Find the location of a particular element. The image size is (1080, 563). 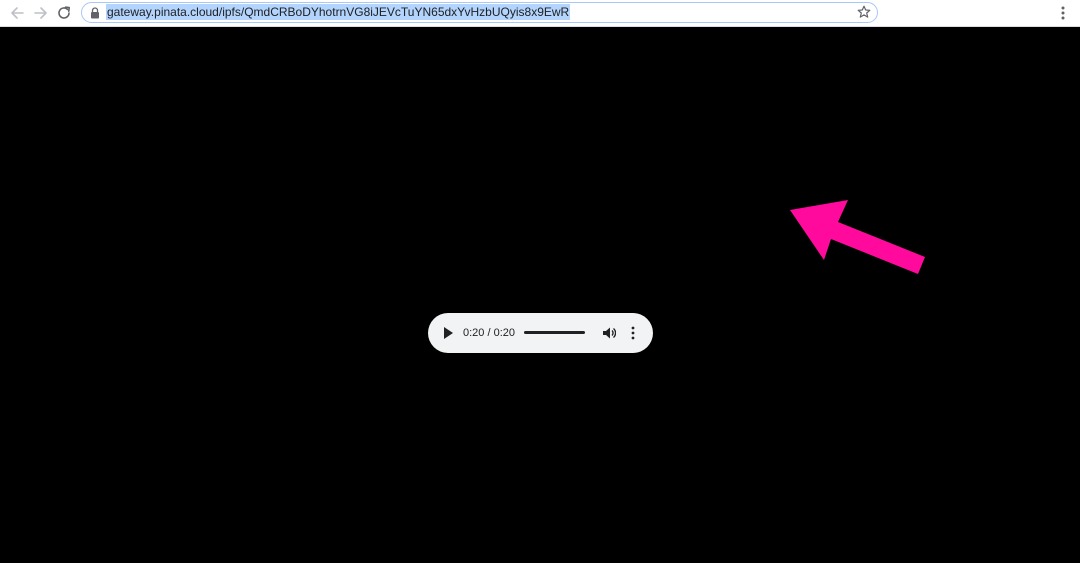

three-dots-vertical-icon is located at coordinates (1063, 13).